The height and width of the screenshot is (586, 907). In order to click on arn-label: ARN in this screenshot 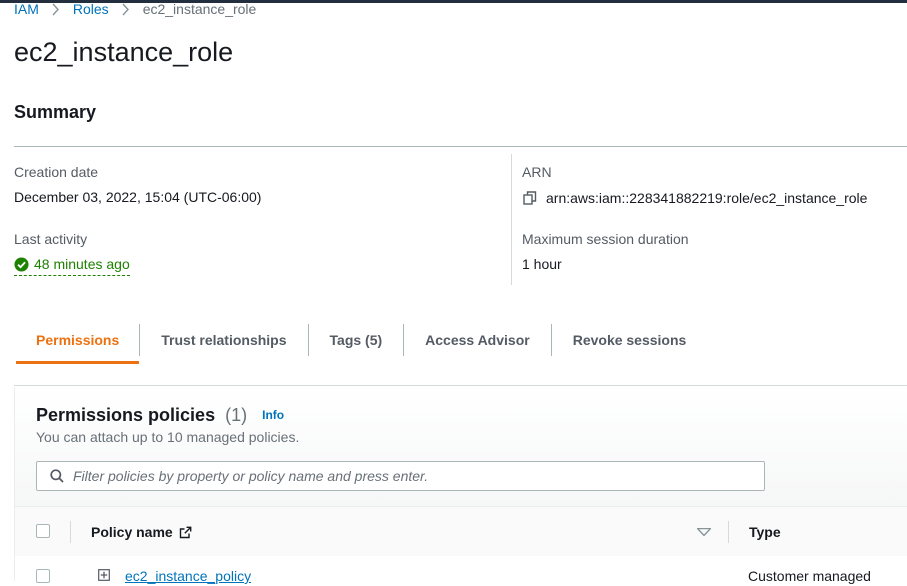, I will do `click(537, 172)`.